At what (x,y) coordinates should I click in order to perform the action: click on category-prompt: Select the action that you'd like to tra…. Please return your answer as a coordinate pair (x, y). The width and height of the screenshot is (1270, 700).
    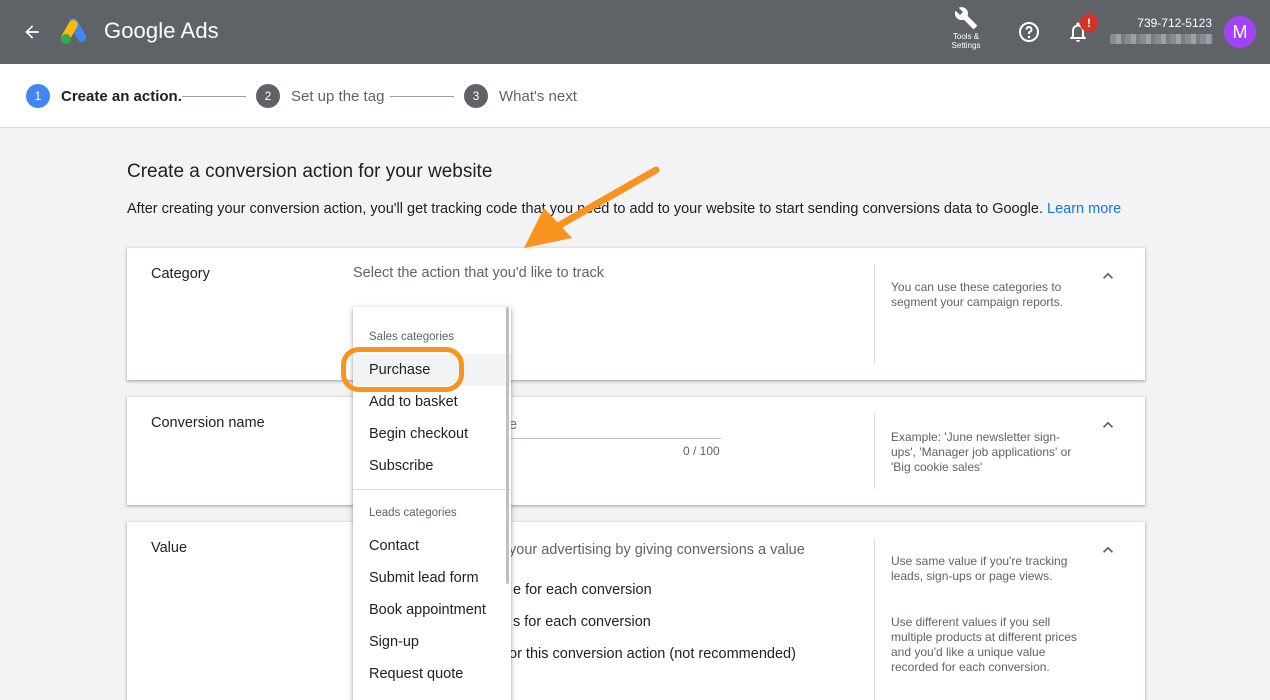
    Looking at the image, I should click on (478, 273).